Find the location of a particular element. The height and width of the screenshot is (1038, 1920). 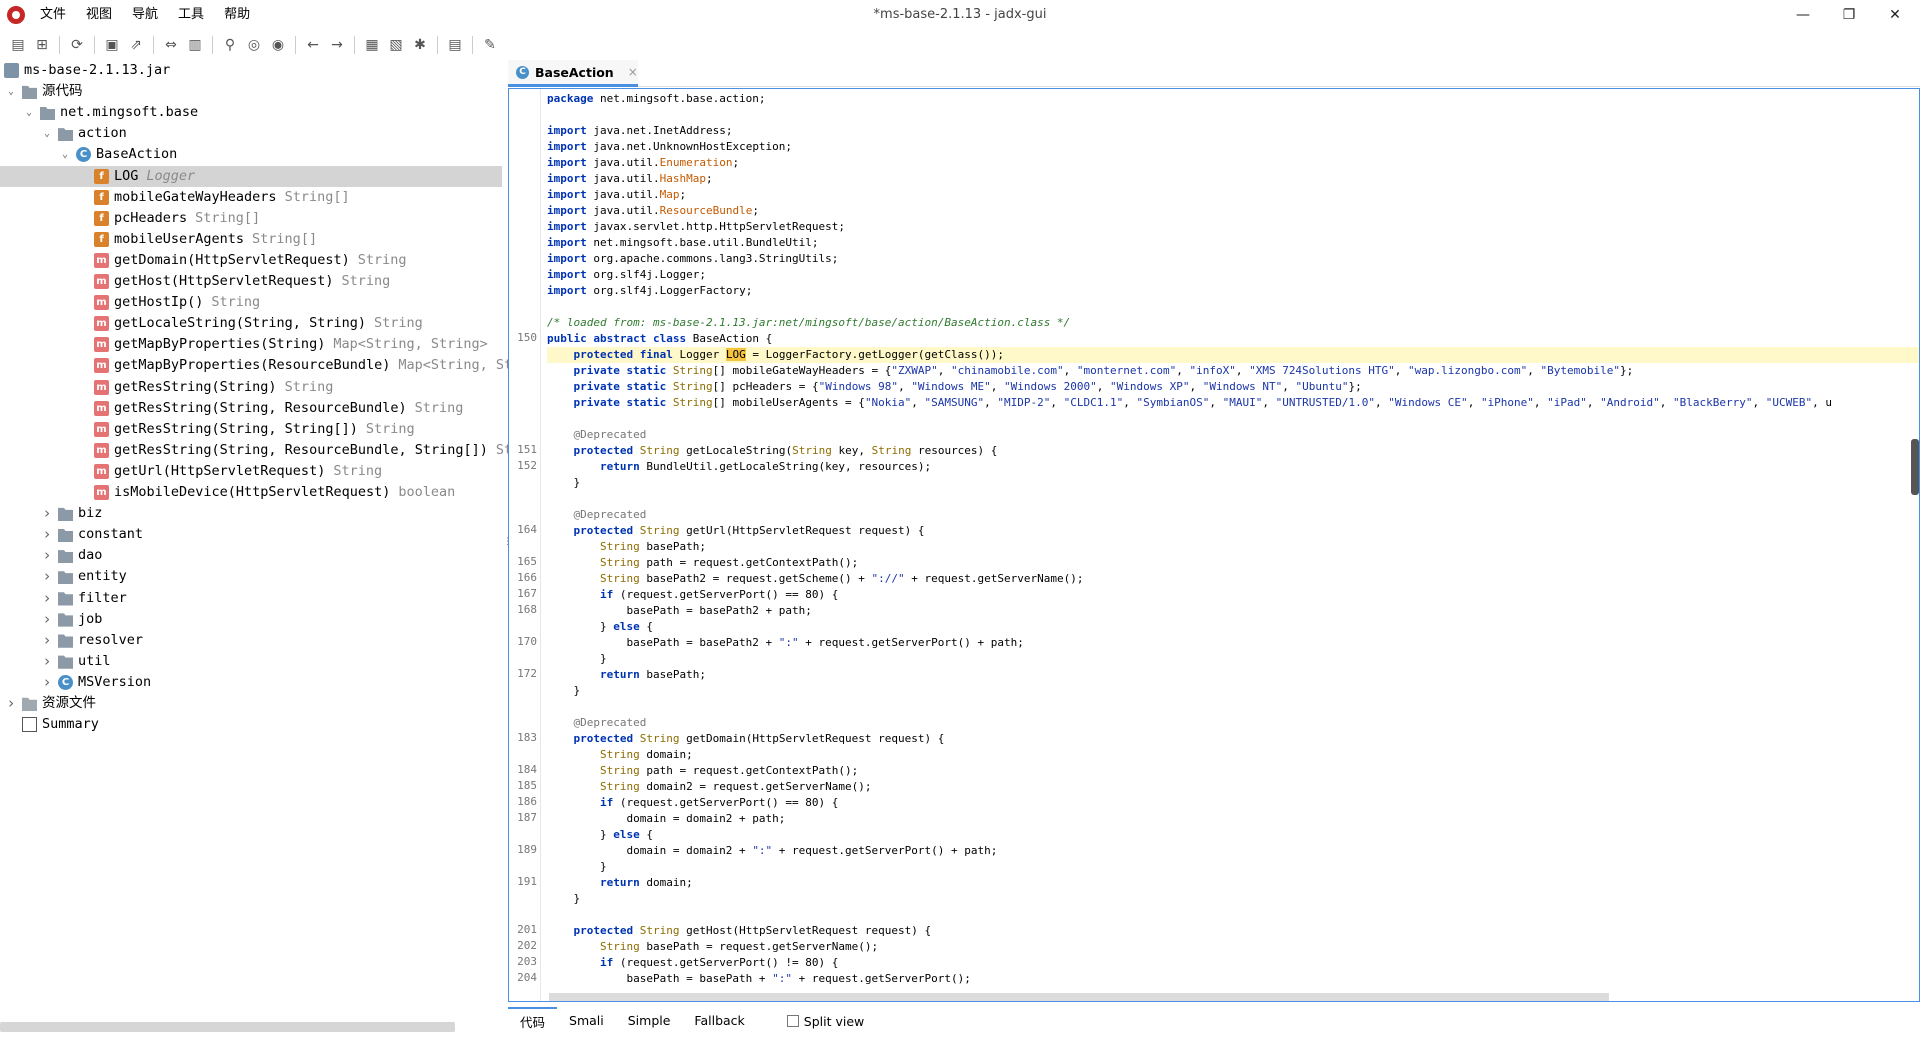

save-icon: ▣ is located at coordinates (112, 45).